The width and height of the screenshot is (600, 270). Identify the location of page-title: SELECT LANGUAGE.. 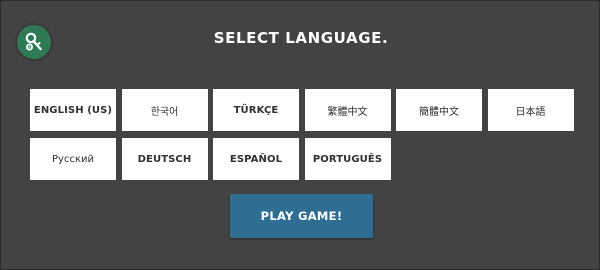
(301, 38).